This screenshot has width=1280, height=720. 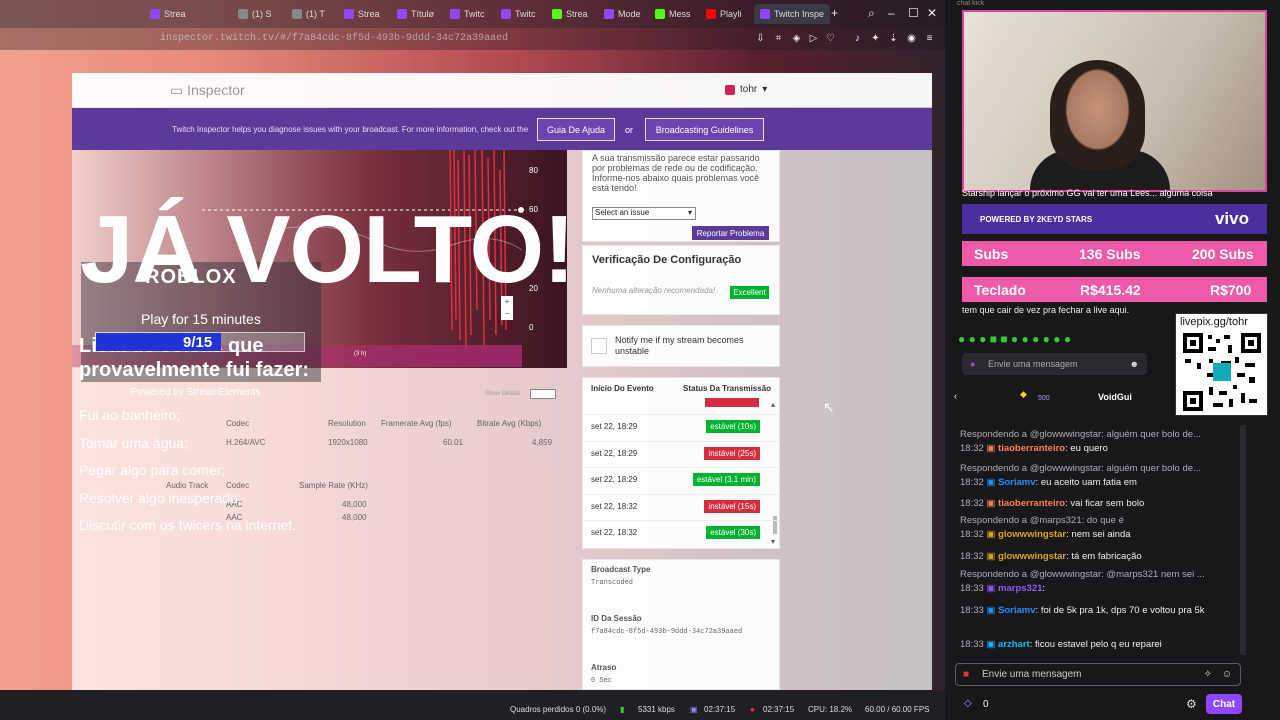 What do you see at coordinates (198, 342) in the screenshot?
I see `roblox-progress-label: 9/15` at bounding box center [198, 342].